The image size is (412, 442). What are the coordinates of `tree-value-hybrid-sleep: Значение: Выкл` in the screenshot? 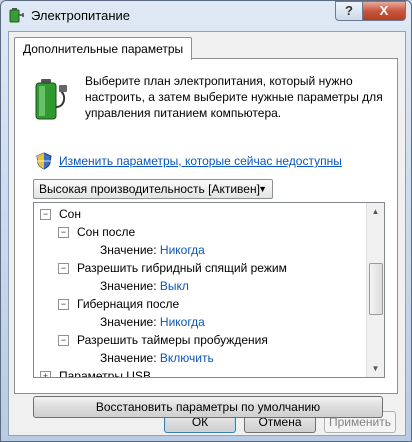 It's located at (144, 286).